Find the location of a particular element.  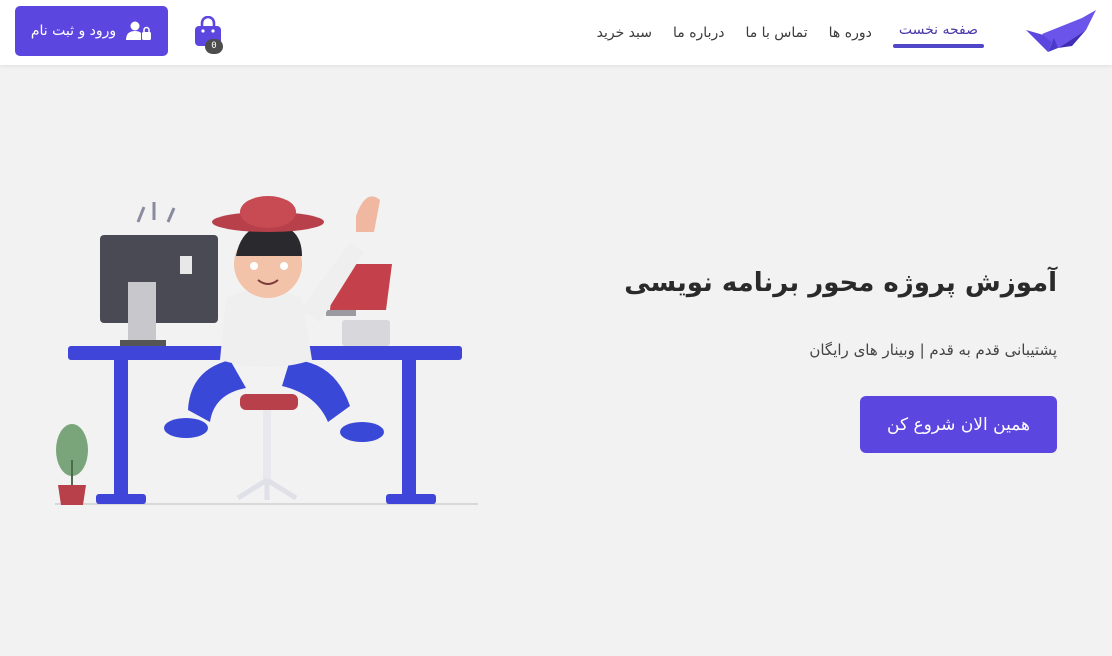

user-lock-icon is located at coordinates (139, 30).